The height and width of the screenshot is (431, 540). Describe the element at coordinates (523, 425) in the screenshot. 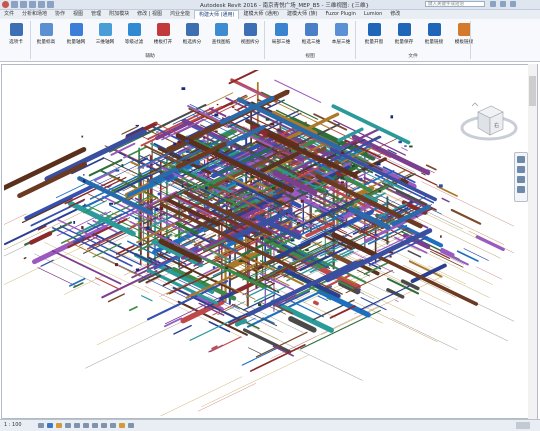

I see `status-right-control` at that location.